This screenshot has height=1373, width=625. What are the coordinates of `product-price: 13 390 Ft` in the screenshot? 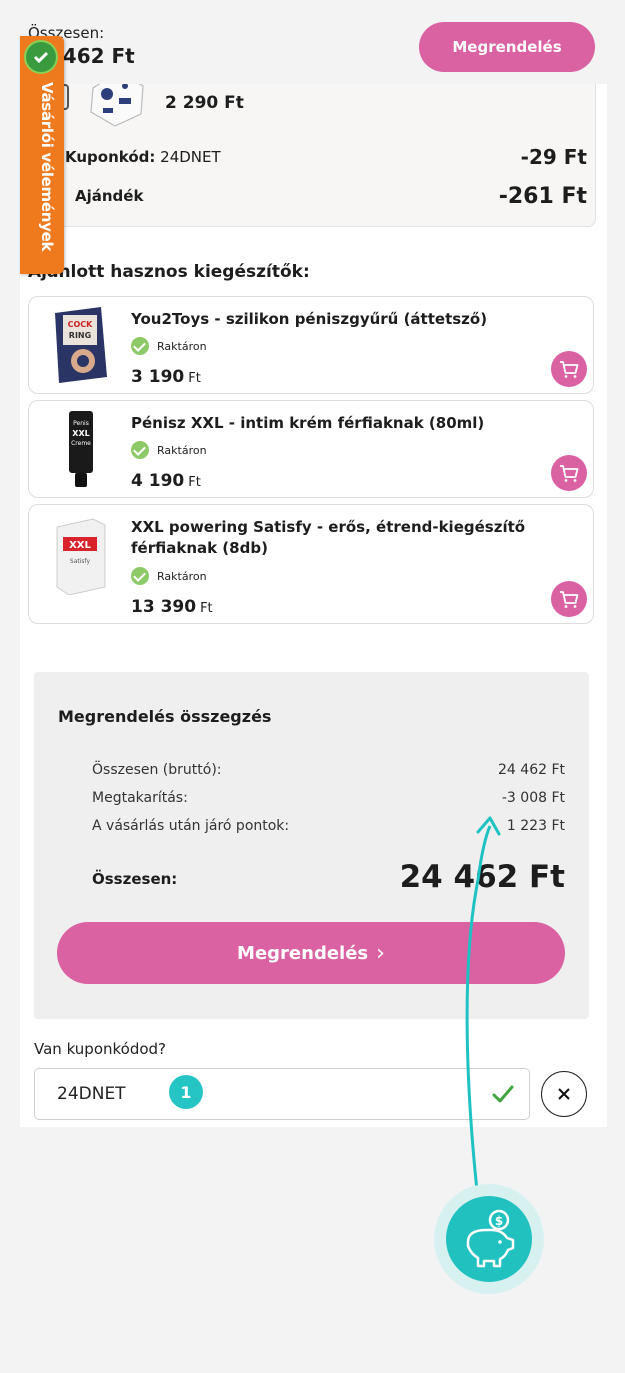 It's located at (172, 607).